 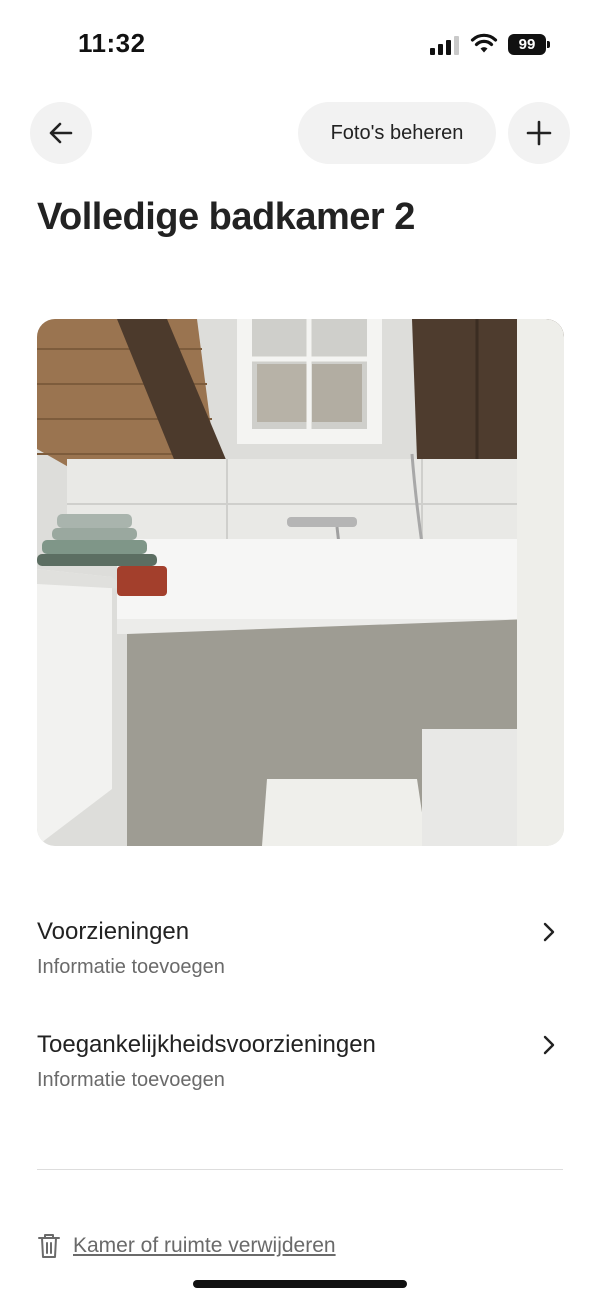 What do you see at coordinates (131, 1080) in the screenshot?
I see `accessibility-subtitle: Informatie toevoegen` at bounding box center [131, 1080].